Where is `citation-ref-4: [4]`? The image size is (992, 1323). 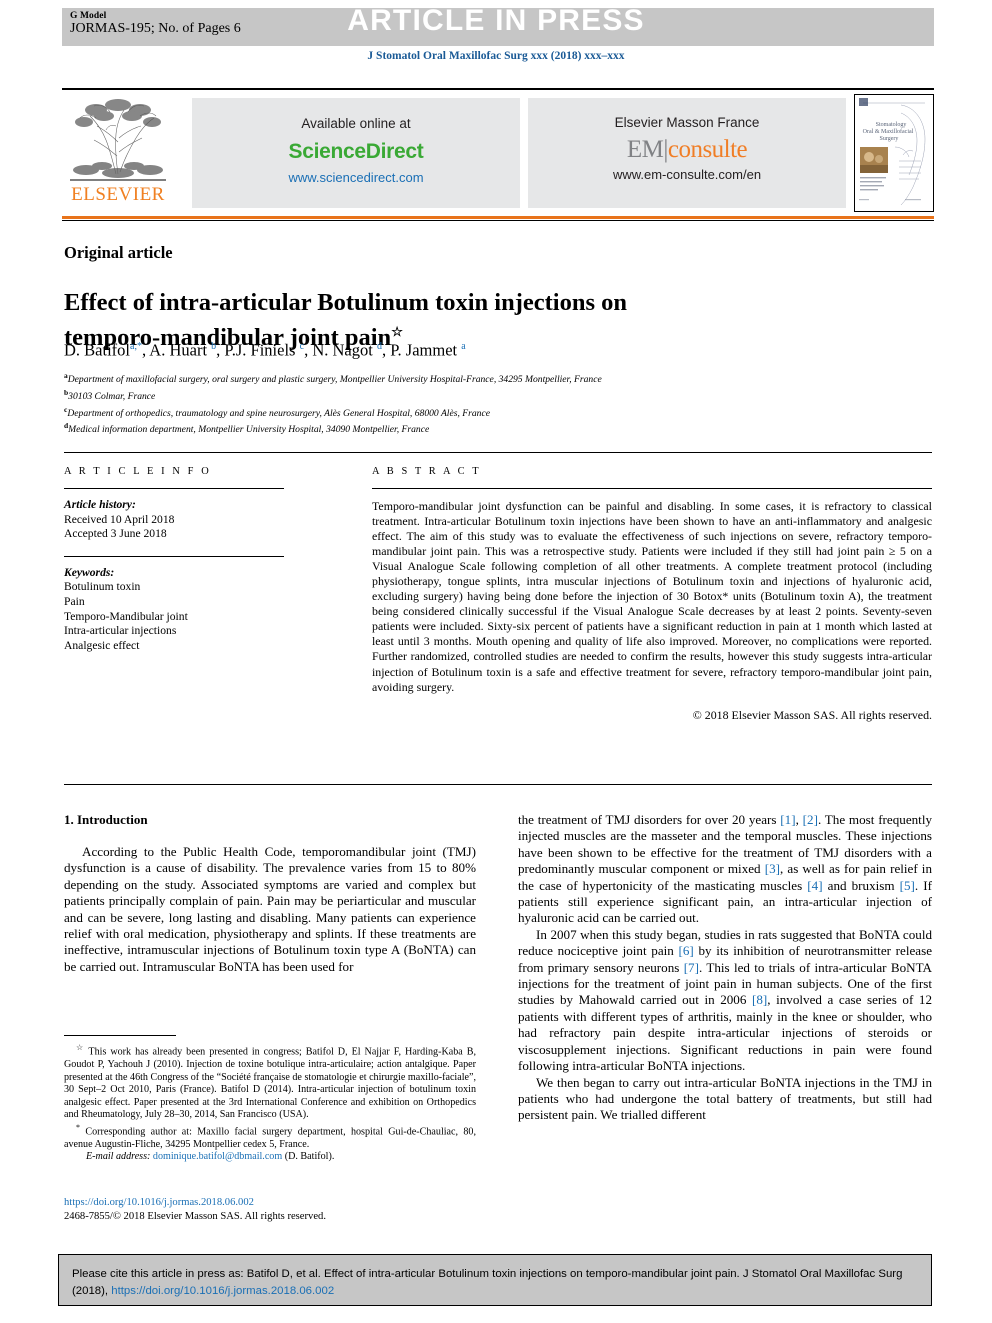
citation-ref-4: [4] is located at coordinates (814, 885).